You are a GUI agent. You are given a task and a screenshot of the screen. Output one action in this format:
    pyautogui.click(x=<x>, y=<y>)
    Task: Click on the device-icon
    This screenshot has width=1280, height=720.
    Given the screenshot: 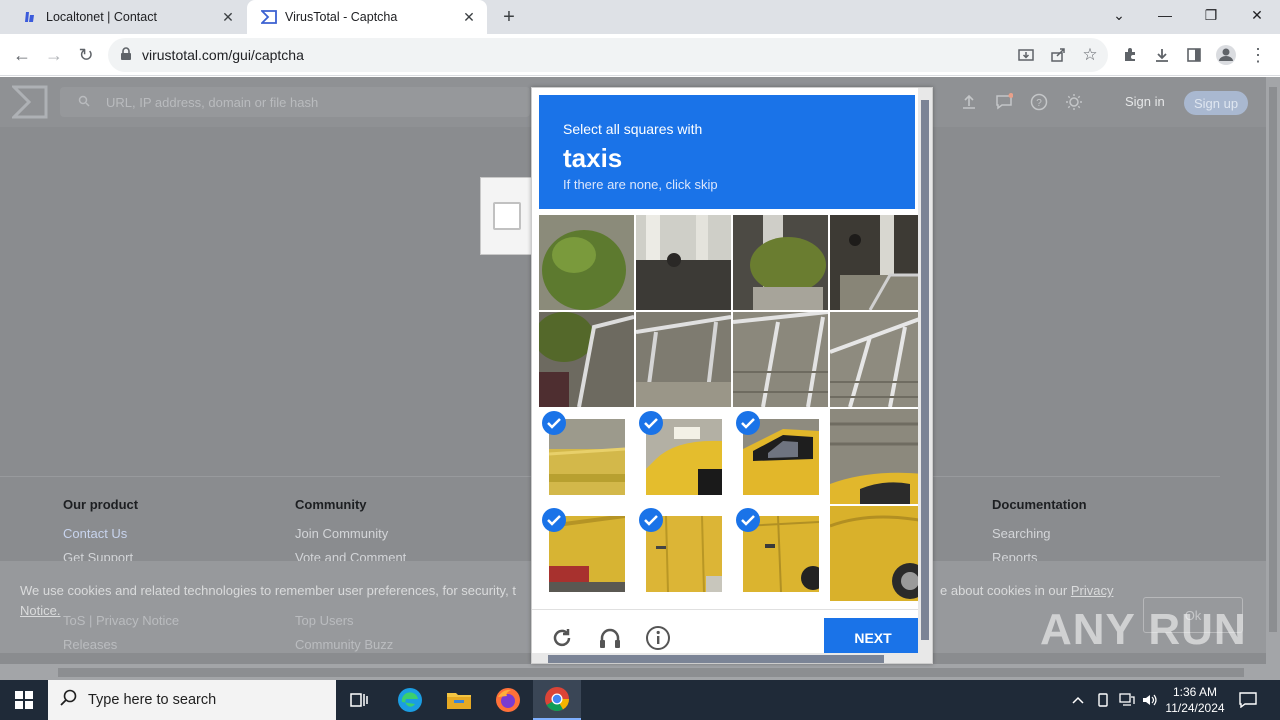 What is the action you would take?
    pyautogui.click(x=1103, y=700)
    